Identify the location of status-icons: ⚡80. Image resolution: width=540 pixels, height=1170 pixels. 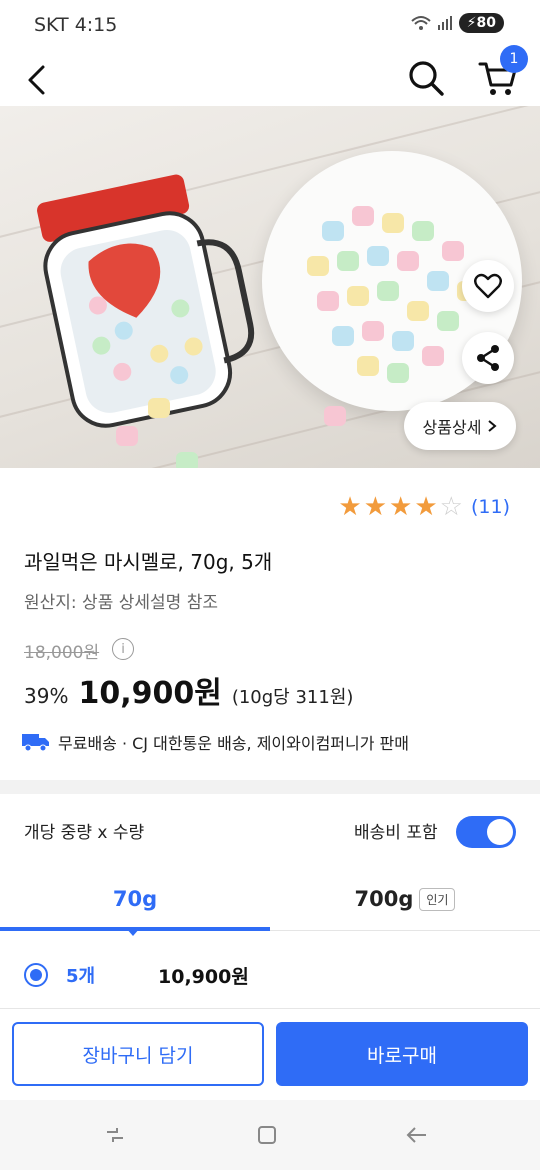
(457, 23).